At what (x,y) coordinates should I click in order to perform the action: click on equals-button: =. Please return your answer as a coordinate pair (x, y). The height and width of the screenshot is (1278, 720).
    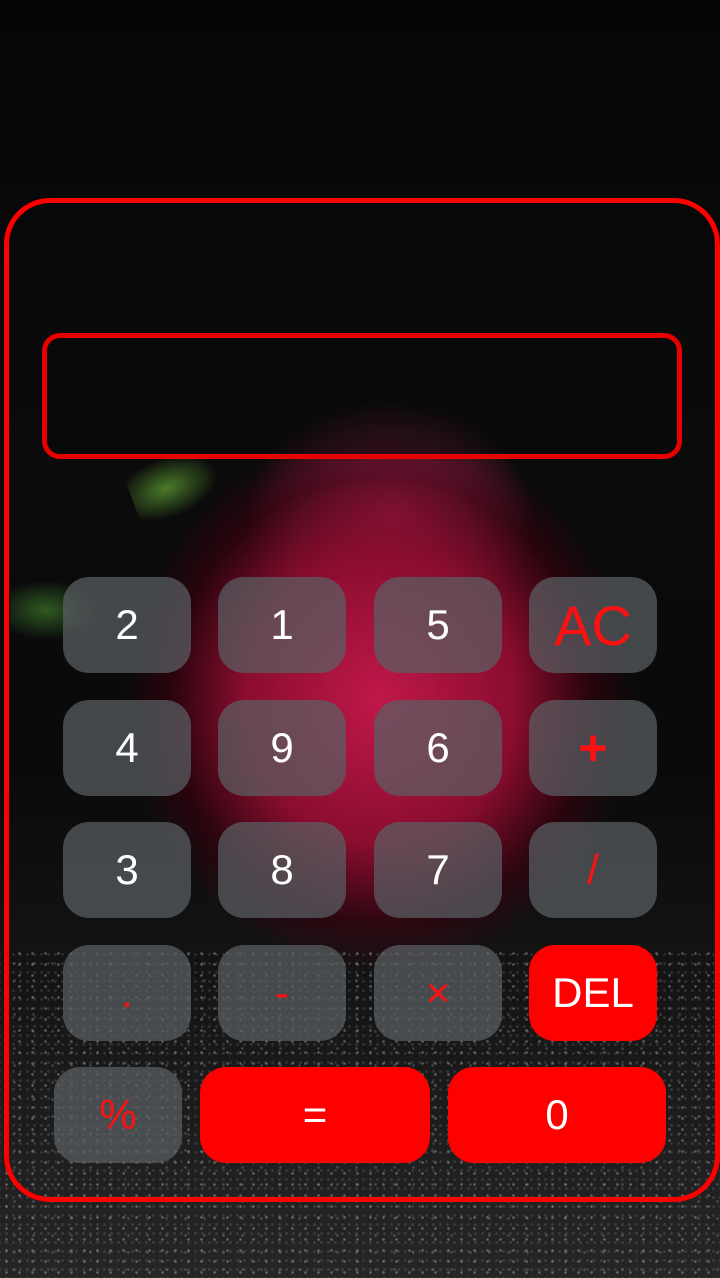
    Looking at the image, I should click on (315, 1115).